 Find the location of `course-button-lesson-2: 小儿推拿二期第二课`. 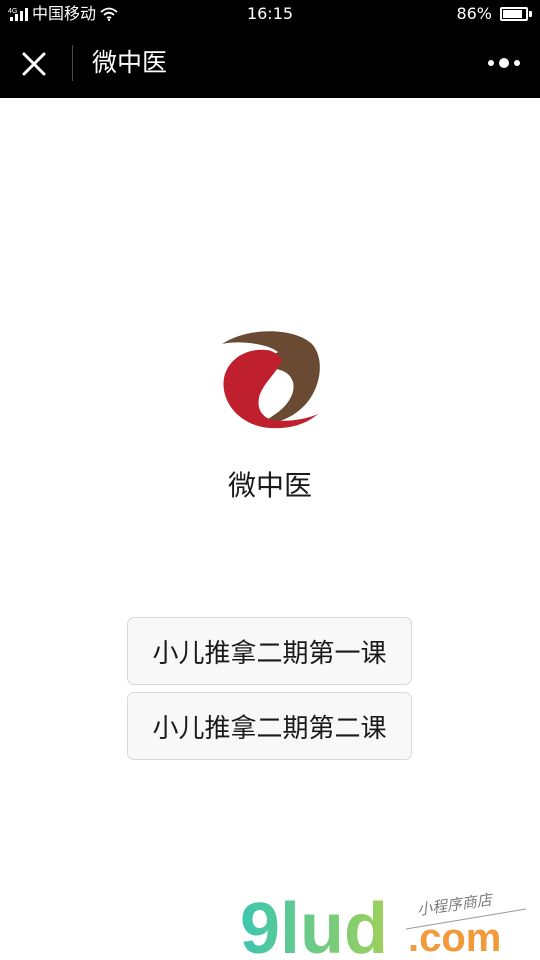

course-button-lesson-2: 小儿推拿二期第二课 is located at coordinates (269, 726).